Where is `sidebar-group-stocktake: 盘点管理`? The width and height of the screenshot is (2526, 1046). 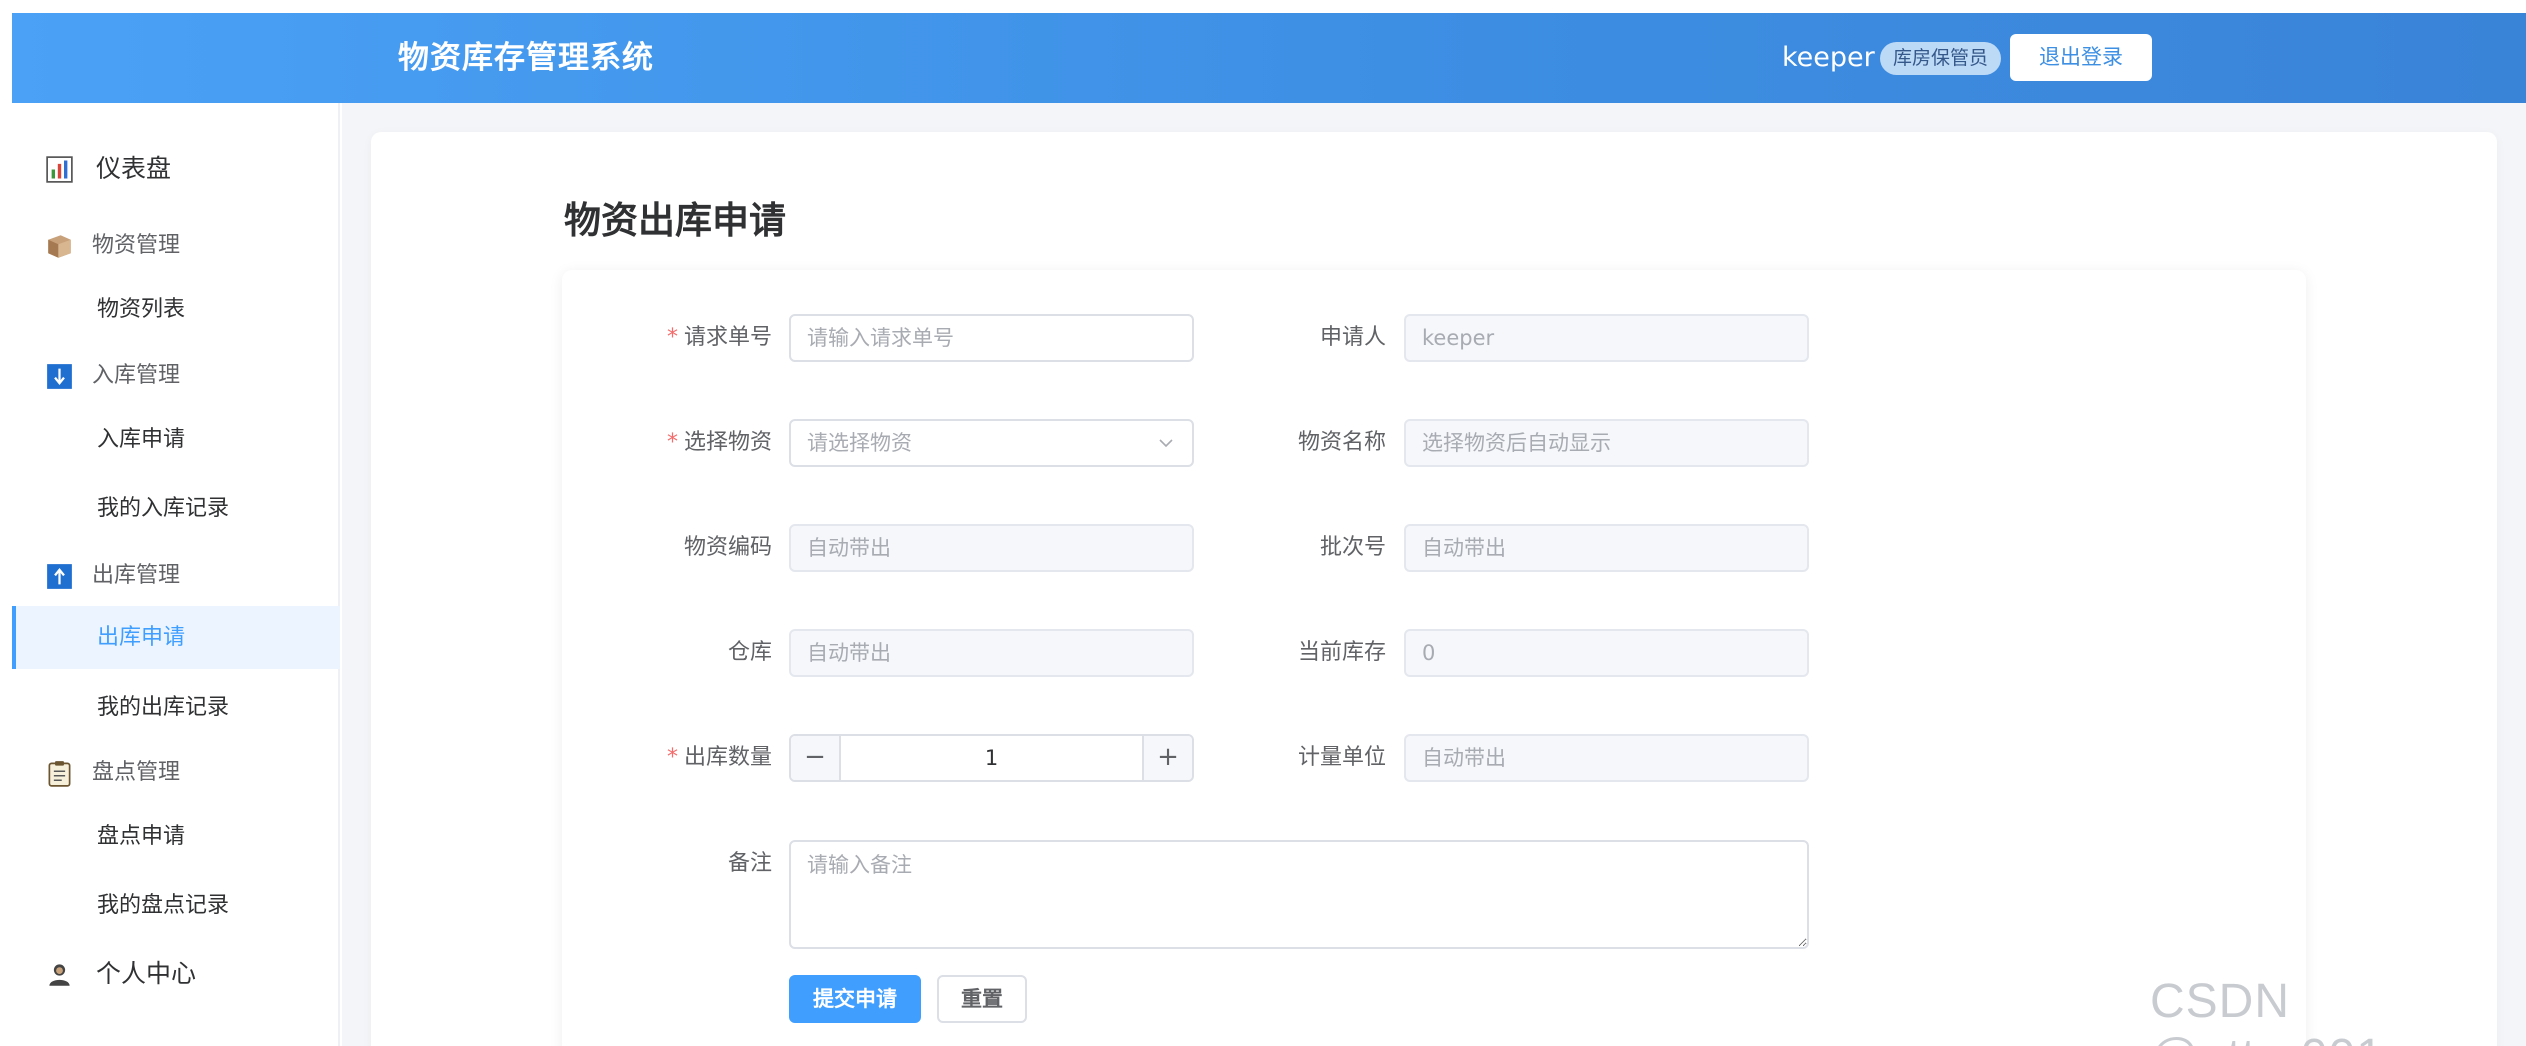
sidebar-group-stocktake: 盘点管理 is located at coordinates (176, 773).